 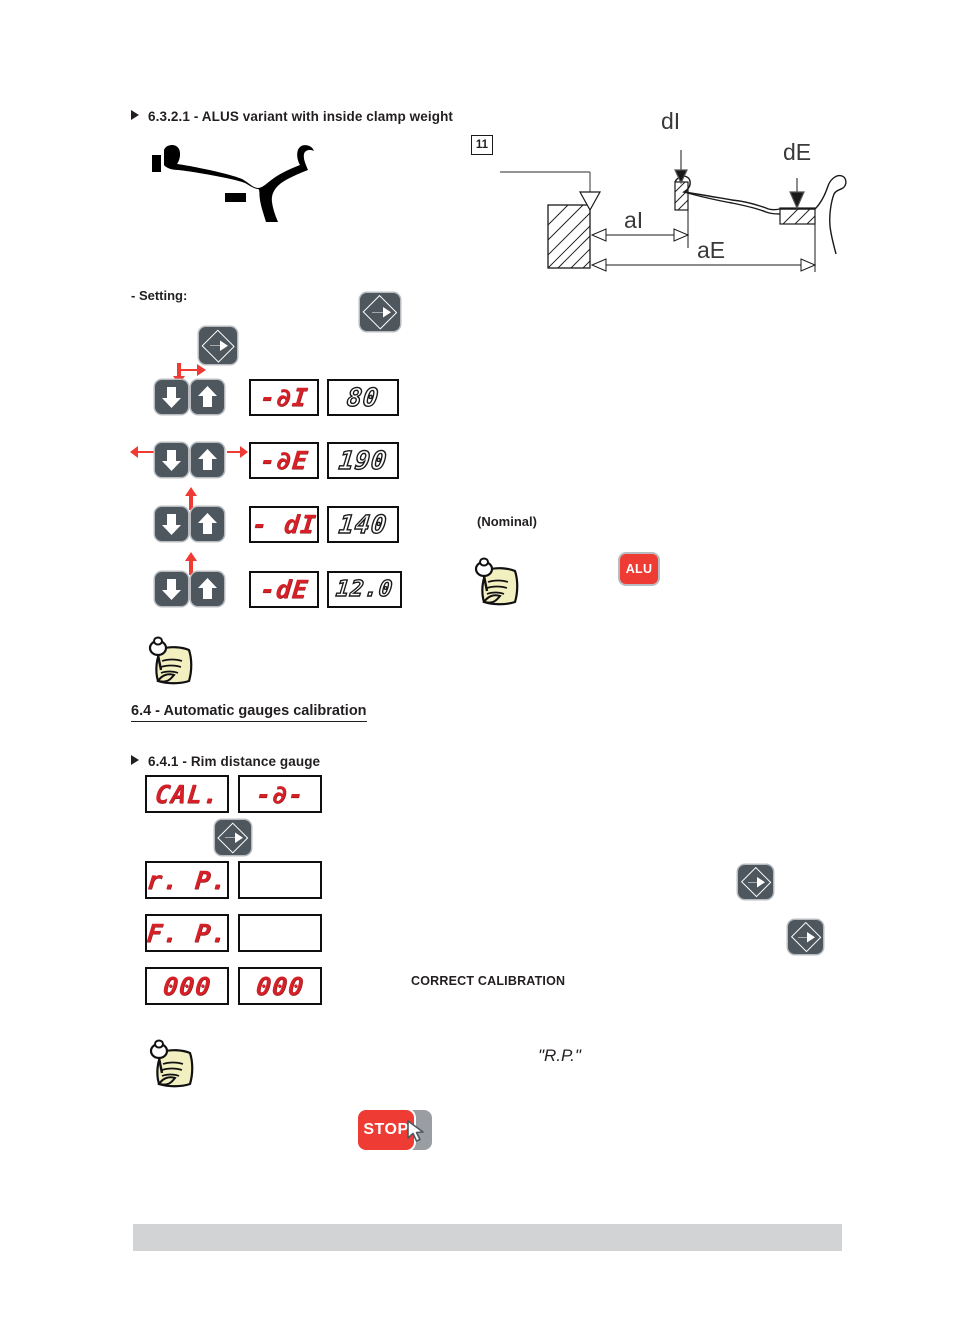 I want to click on rp-quote-label: "R.P.", so click(x=559, y=1055).